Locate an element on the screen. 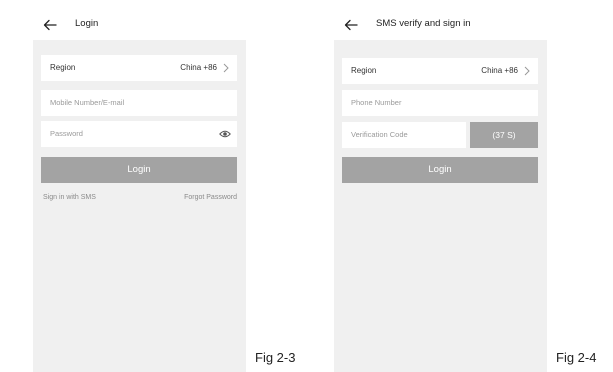  page-title: Login is located at coordinates (87, 23).